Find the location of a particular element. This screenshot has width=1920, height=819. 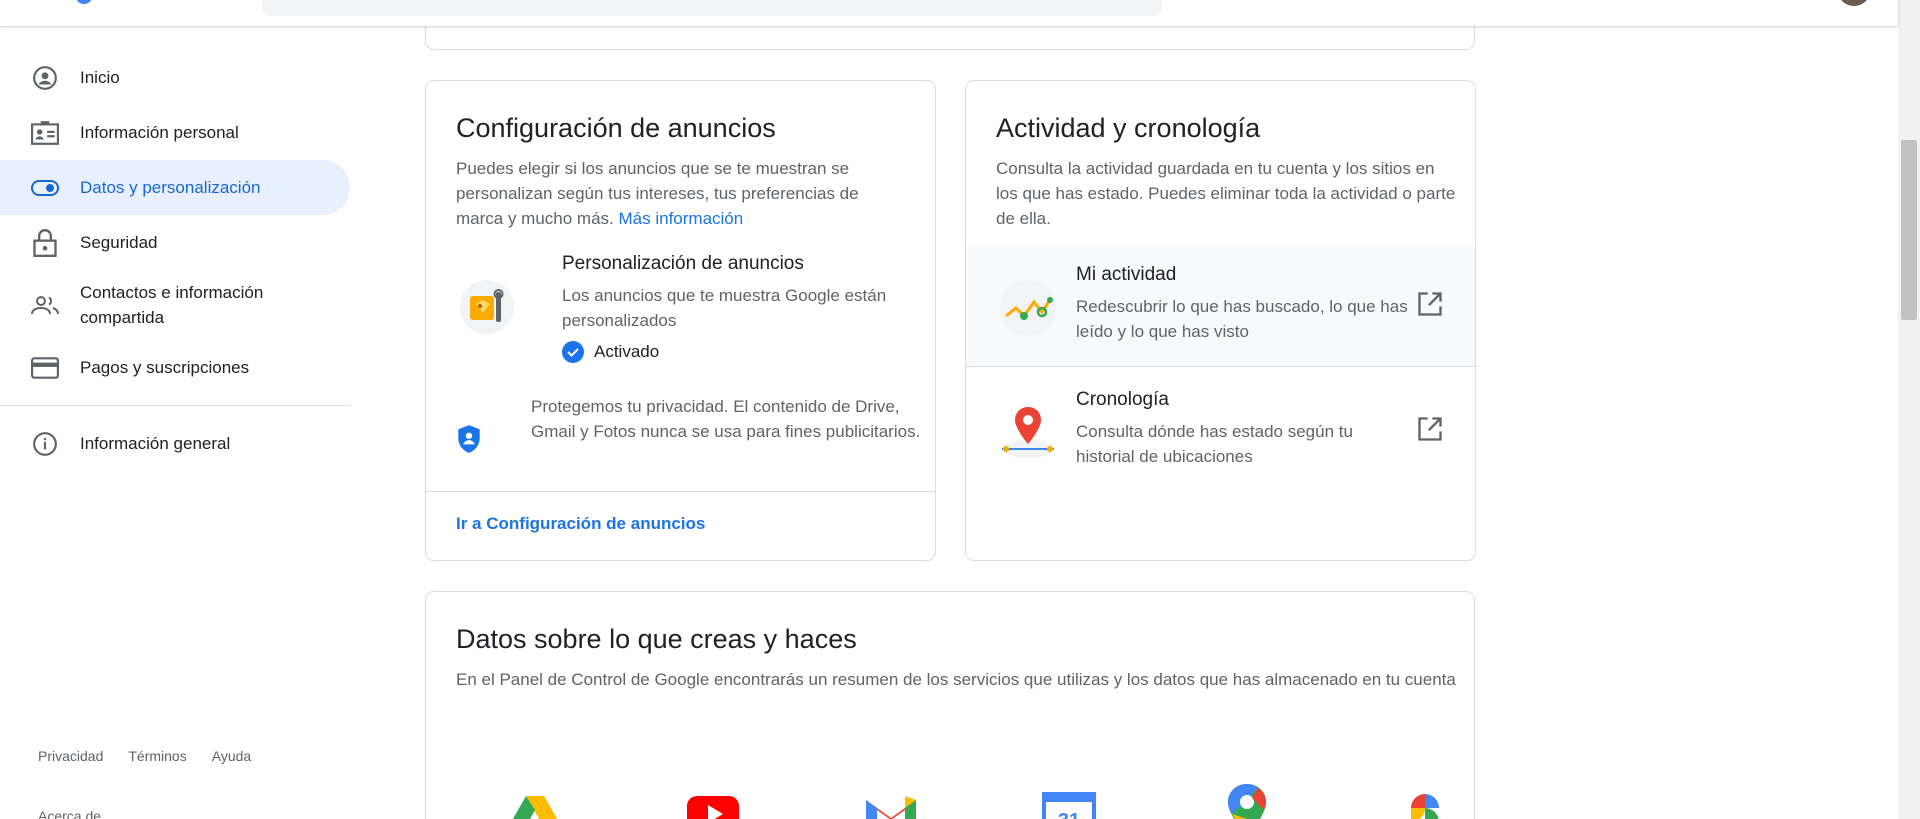

sidebar-item-label: Datos y personalización is located at coordinates (170, 187).